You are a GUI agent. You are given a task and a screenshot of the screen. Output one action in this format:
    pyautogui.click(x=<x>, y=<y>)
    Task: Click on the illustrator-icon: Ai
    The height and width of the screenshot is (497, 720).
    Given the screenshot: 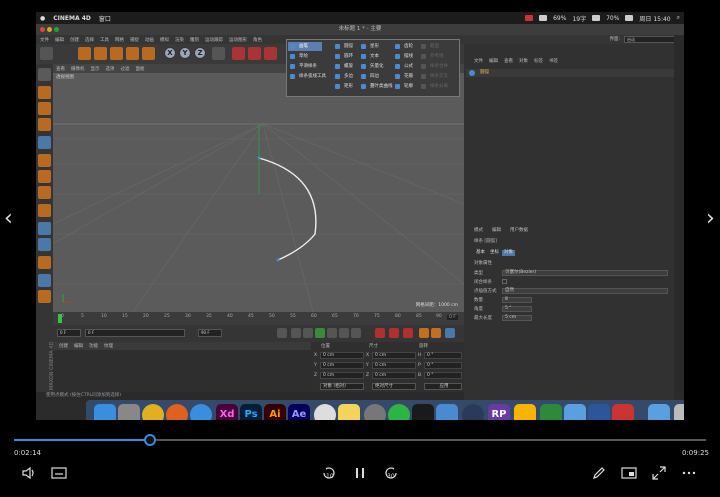 What is the action you would take?
    pyautogui.click(x=275, y=412)
    